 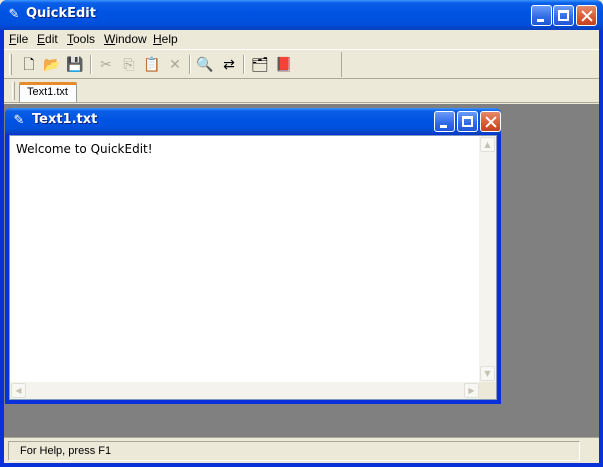 I want to click on menu-edit: Edit, so click(x=47, y=39).